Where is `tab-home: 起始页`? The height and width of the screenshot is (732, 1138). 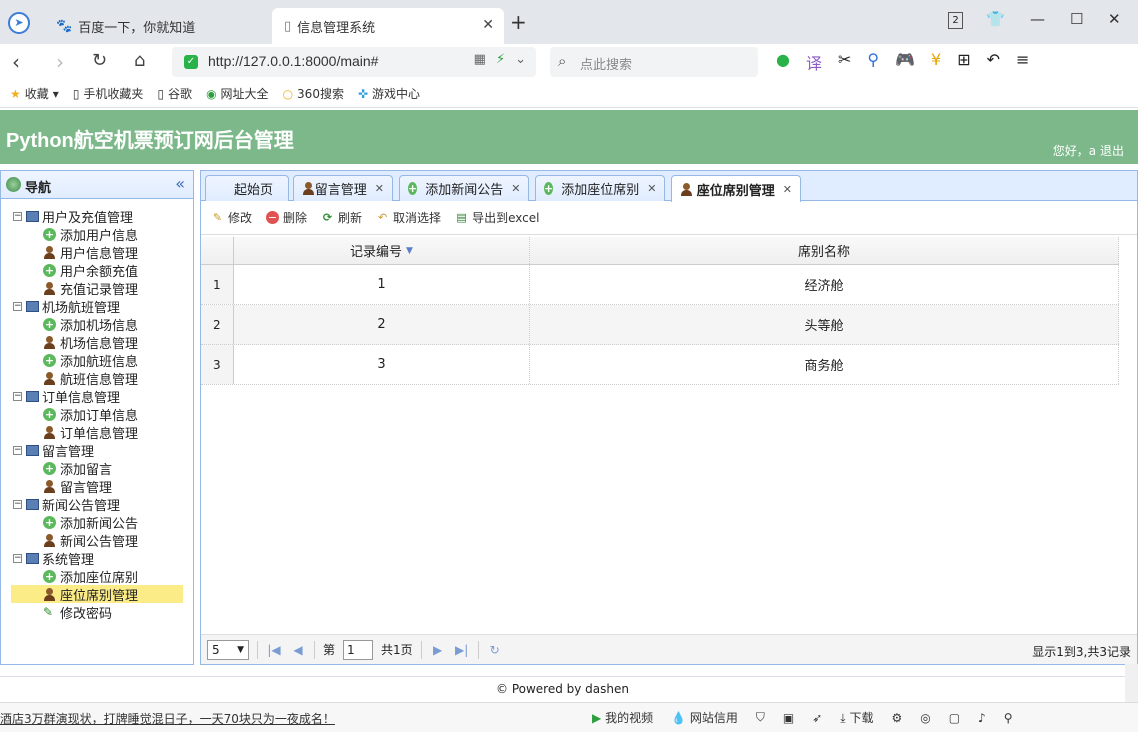 tab-home: 起始页 is located at coordinates (247, 188).